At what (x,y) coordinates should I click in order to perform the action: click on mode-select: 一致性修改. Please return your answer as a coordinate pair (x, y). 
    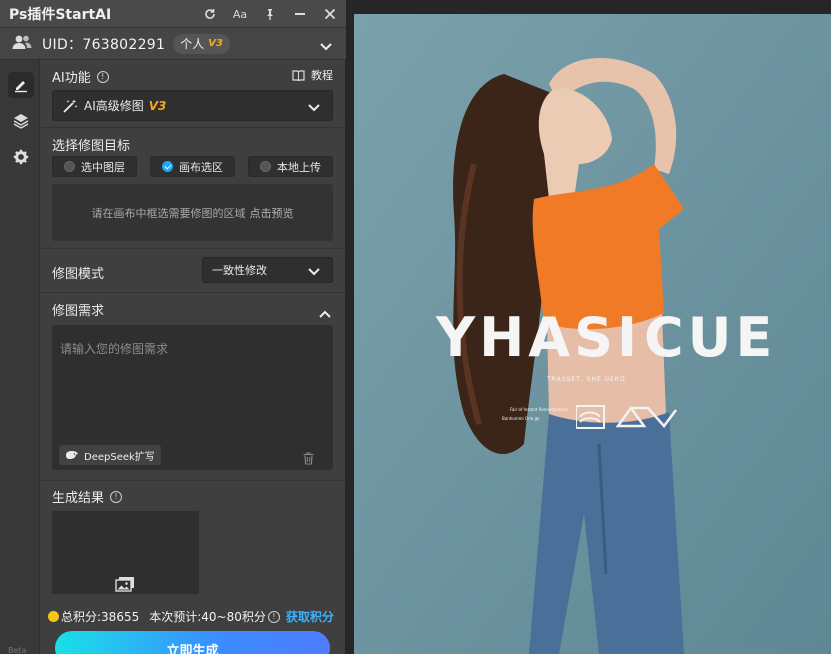
    Looking at the image, I should click on (267, 270).